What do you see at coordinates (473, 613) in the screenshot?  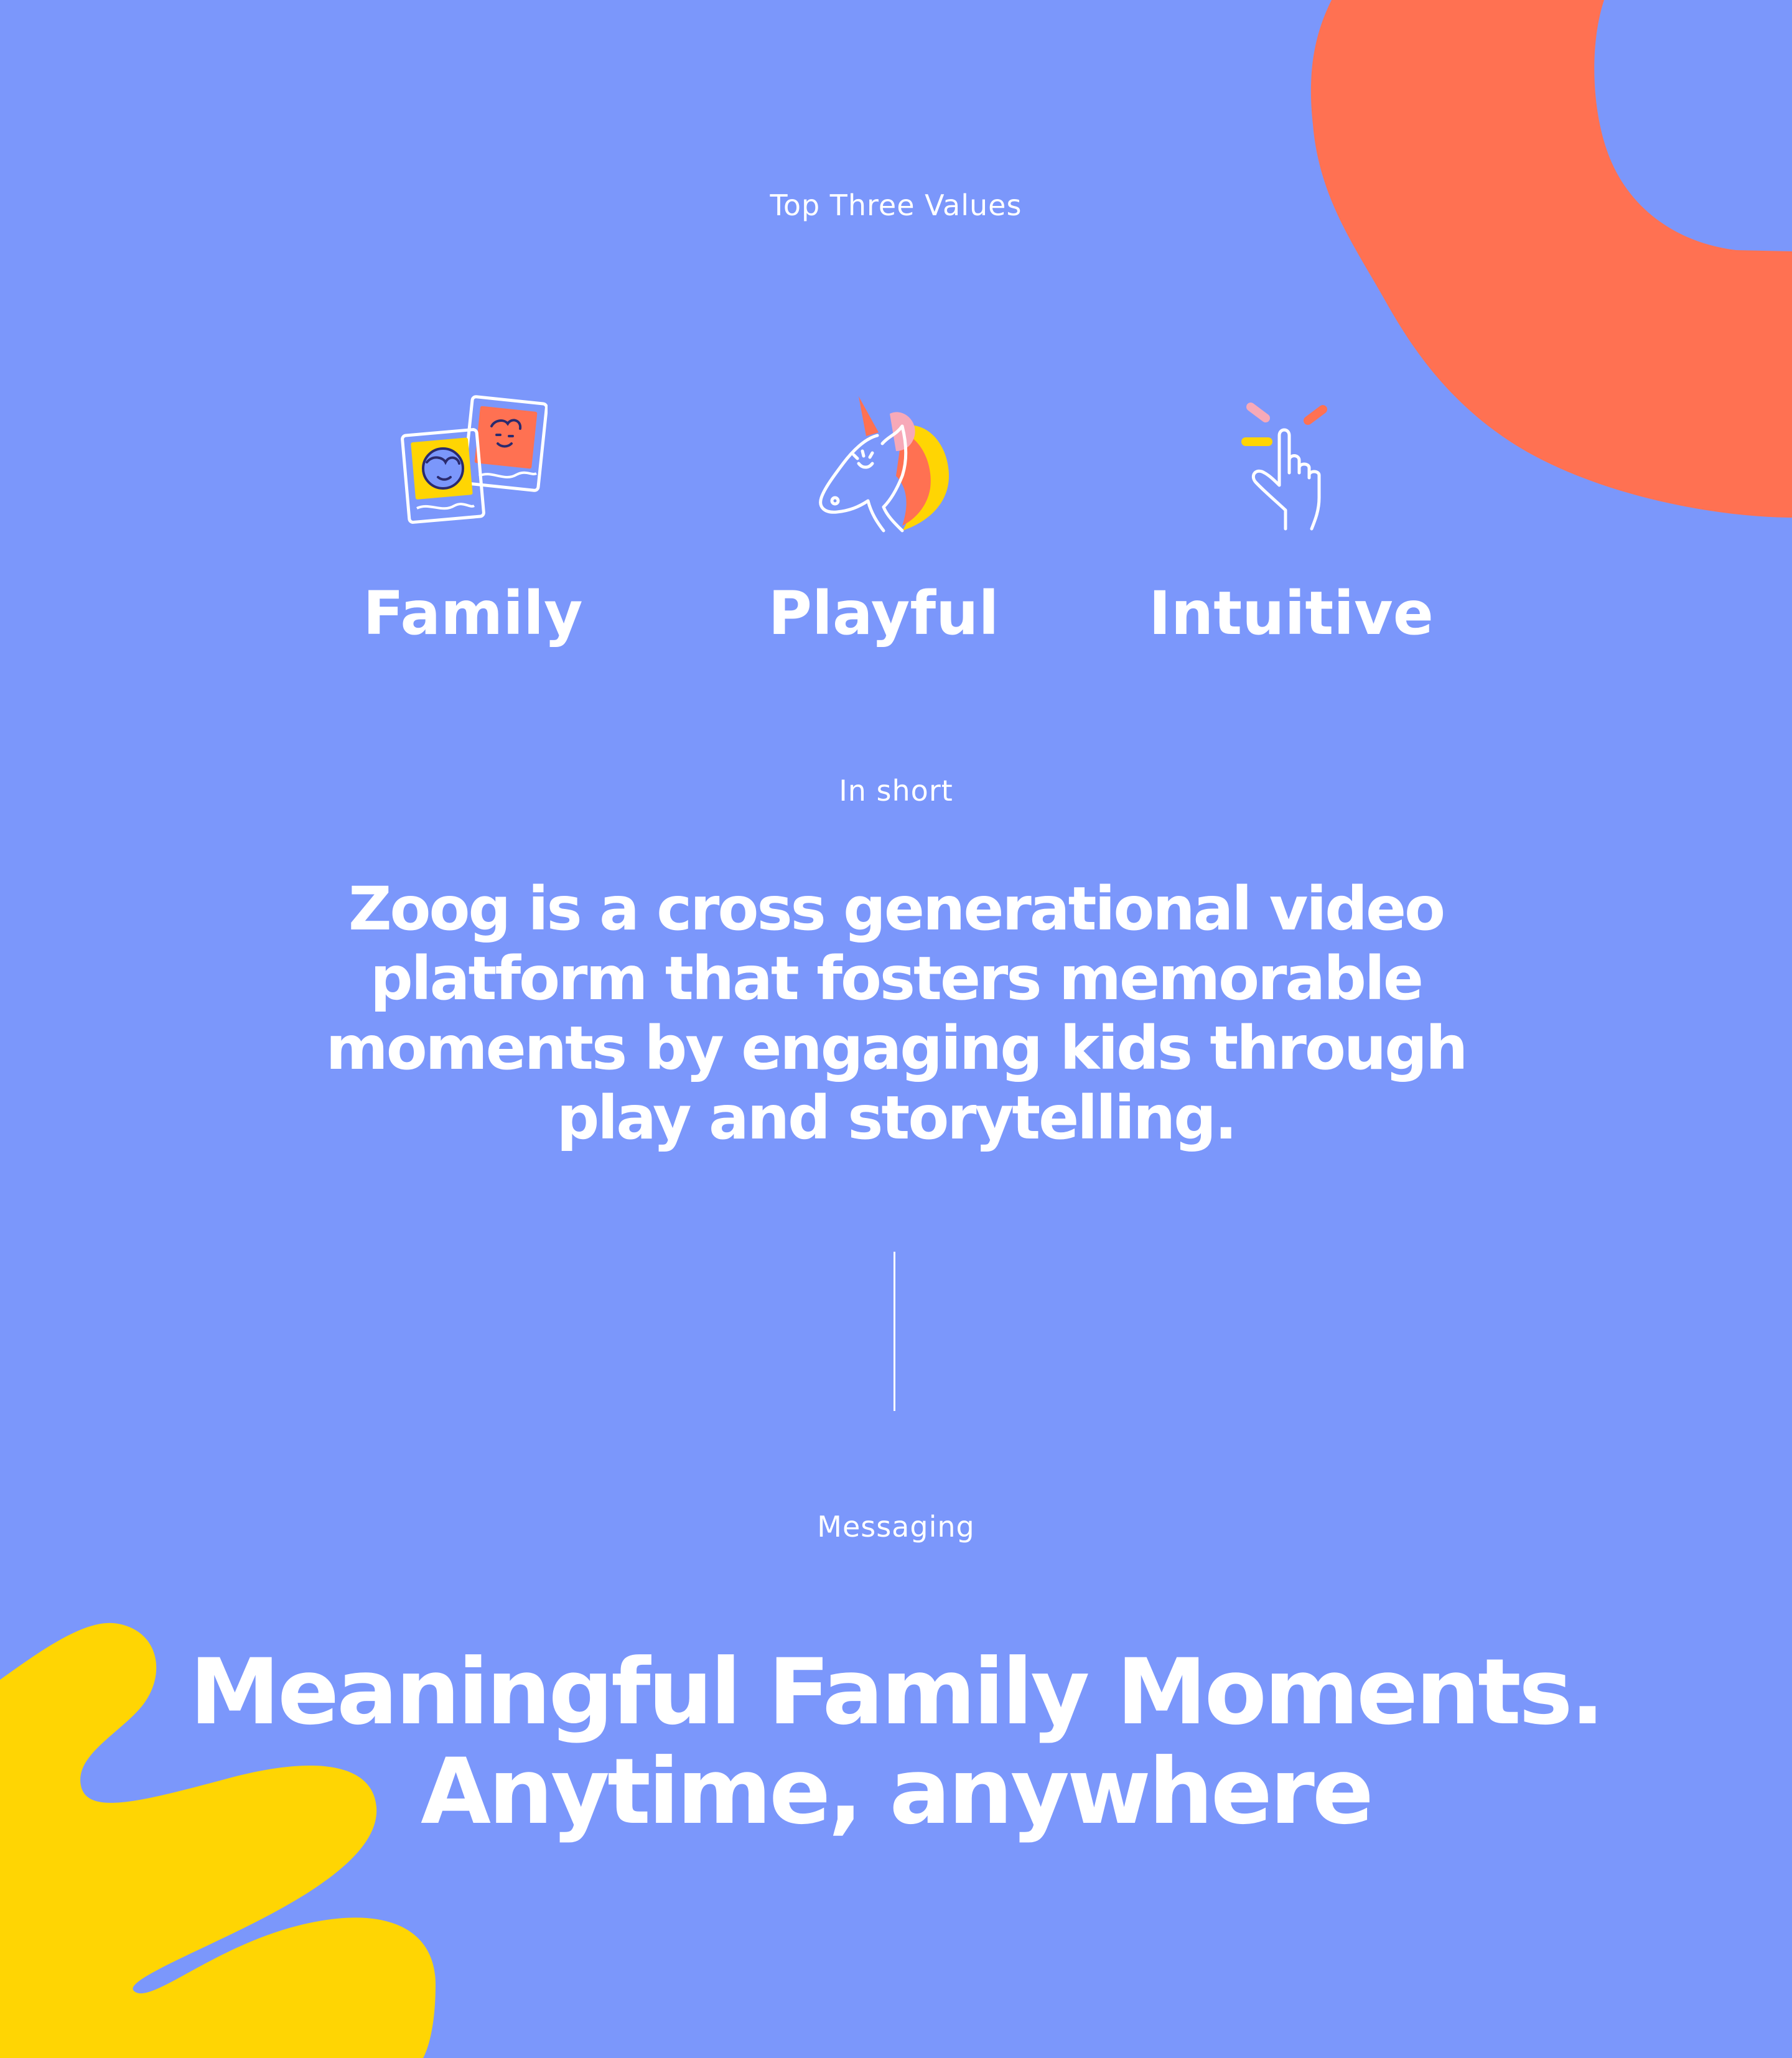 I see `value-label-family: Family` at bounding box center [473, 613].